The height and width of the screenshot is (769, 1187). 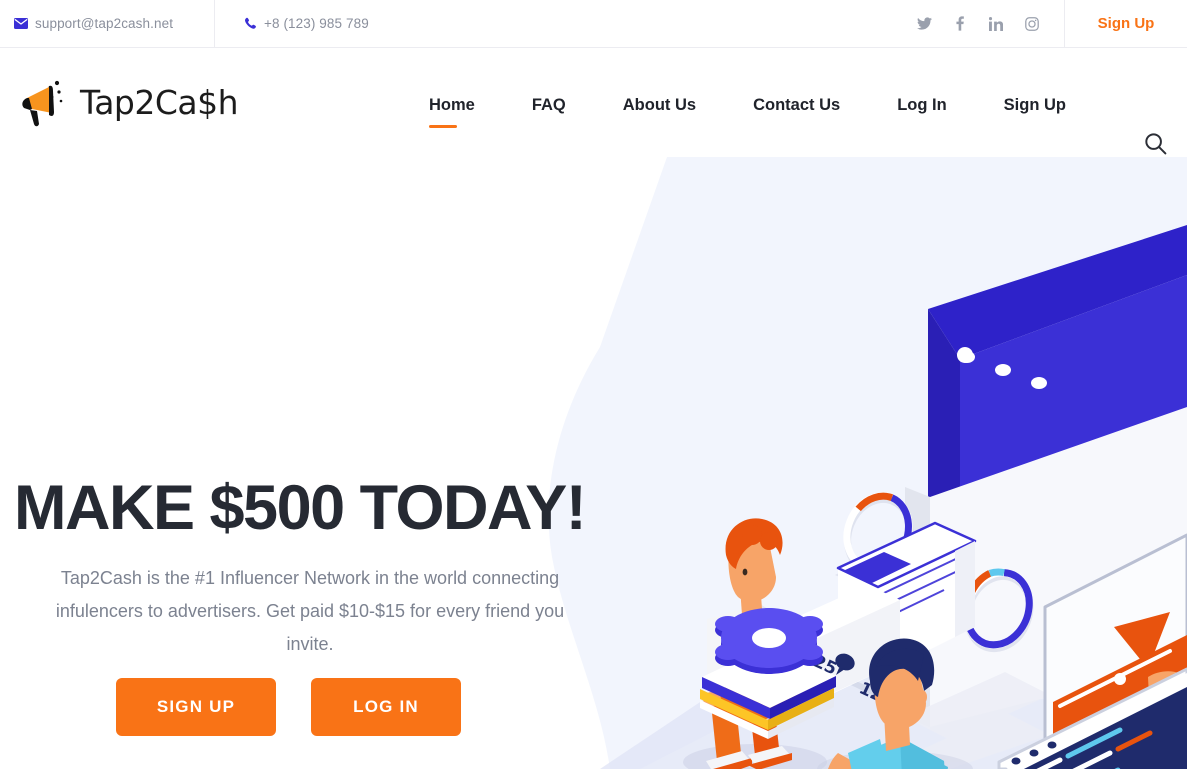 I want to click on logo: Tap2Ca$h, so click(x=150, y=103).